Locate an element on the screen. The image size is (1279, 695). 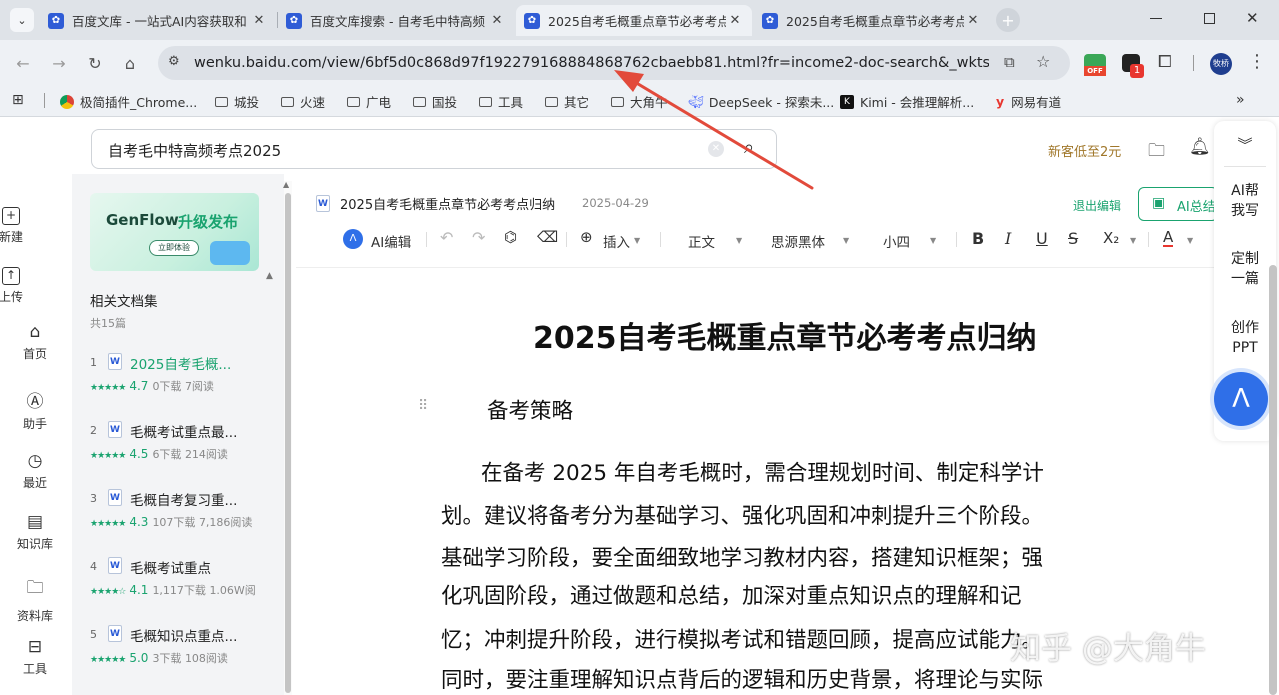
close-window-icon: ✕ is located at coordinates (1252, 18).